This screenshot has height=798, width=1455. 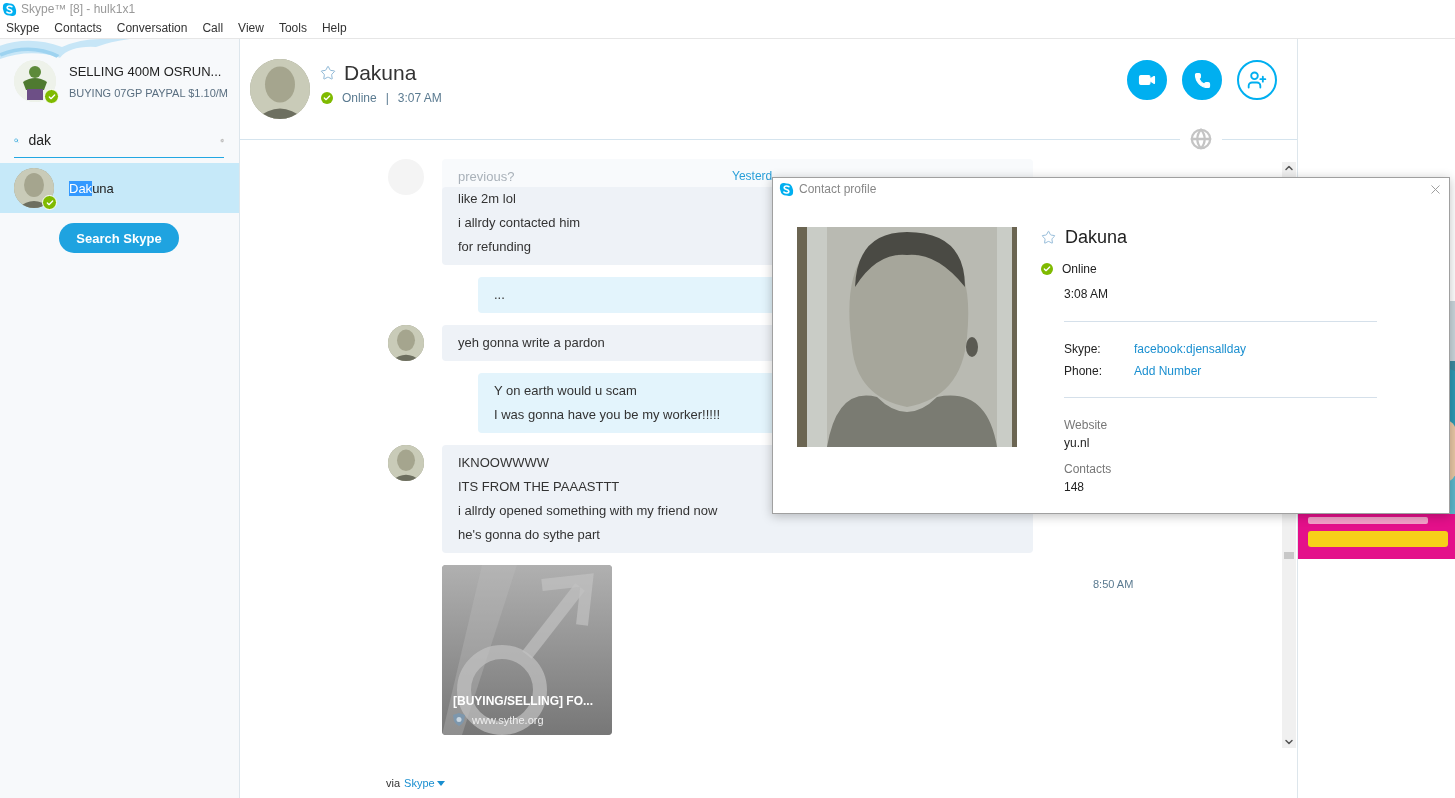 I want to click on local-time: 3:08 AM, so click(x=1087, y=294).